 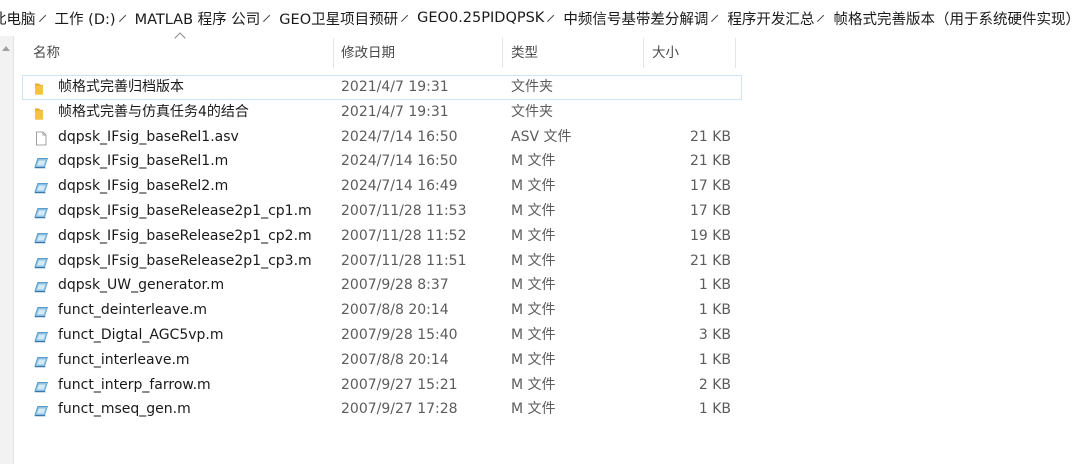 I want to click on file-name: dqpsk_IFsig_baseRelease2p1_cp3.m, so click(x=185, y=260).